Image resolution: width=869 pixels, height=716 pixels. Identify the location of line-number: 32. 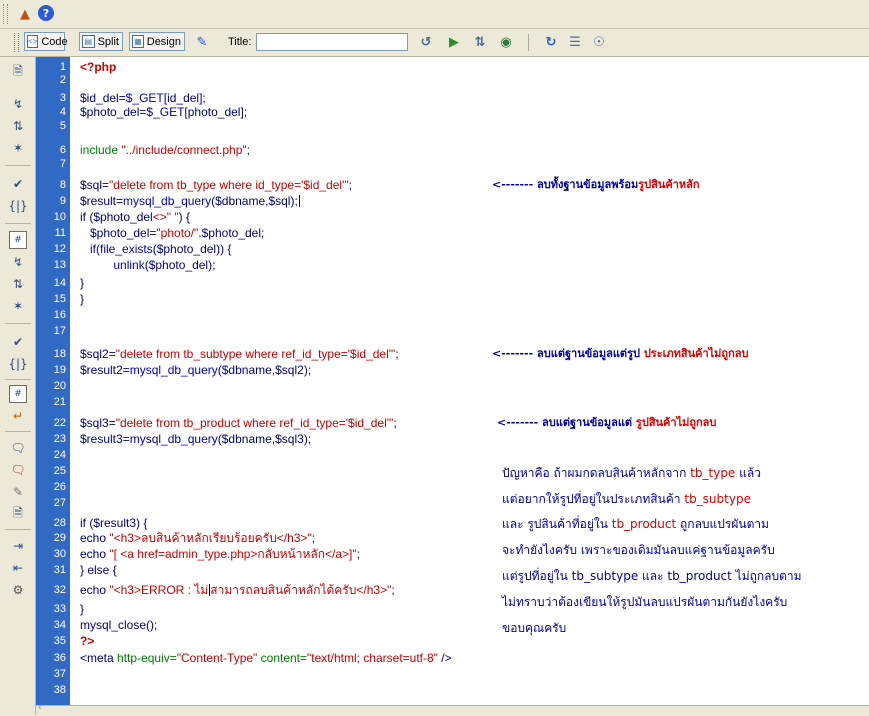
(51, 590).